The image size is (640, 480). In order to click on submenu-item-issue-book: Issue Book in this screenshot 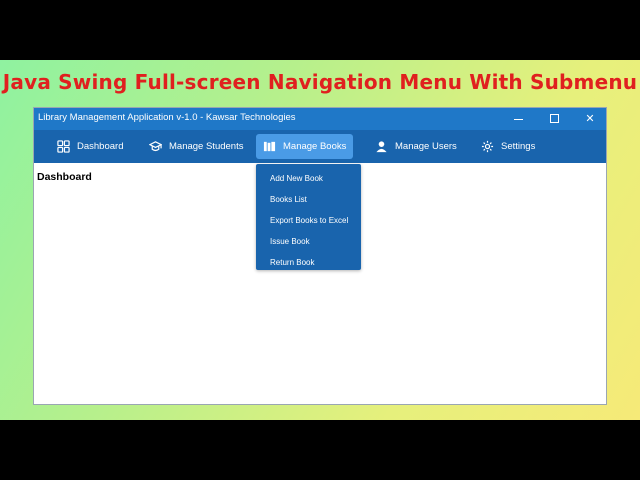, I will do `click(308, 241)`.